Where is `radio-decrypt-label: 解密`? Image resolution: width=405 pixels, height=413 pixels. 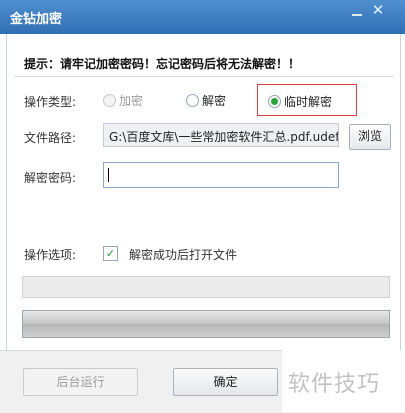 radio-decrypt-label: 解密 is located at coordinates (214, 101).